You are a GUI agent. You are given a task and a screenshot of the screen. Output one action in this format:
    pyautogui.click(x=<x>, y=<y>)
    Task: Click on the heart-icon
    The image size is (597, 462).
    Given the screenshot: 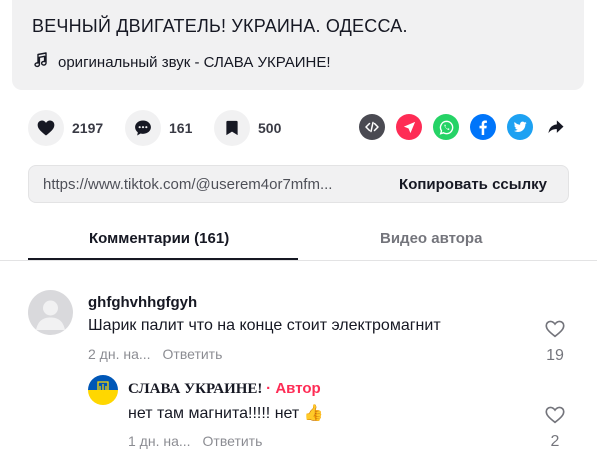 What is the action you would take?
    pyautogui.click(x=46, y=128)
    